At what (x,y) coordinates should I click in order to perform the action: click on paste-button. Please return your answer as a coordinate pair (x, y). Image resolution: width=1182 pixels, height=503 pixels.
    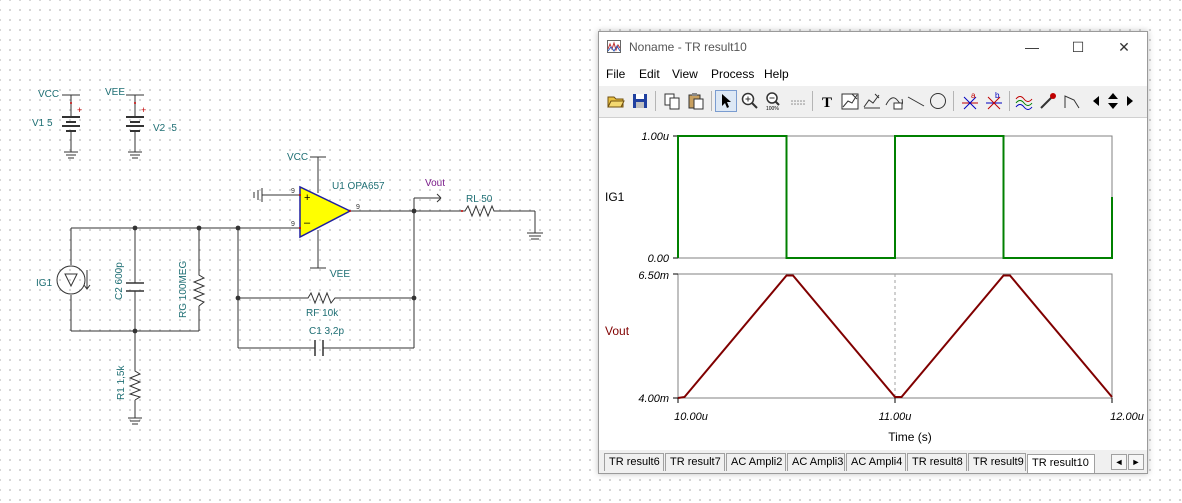
    Looking at the image, I should click on (696, 101).